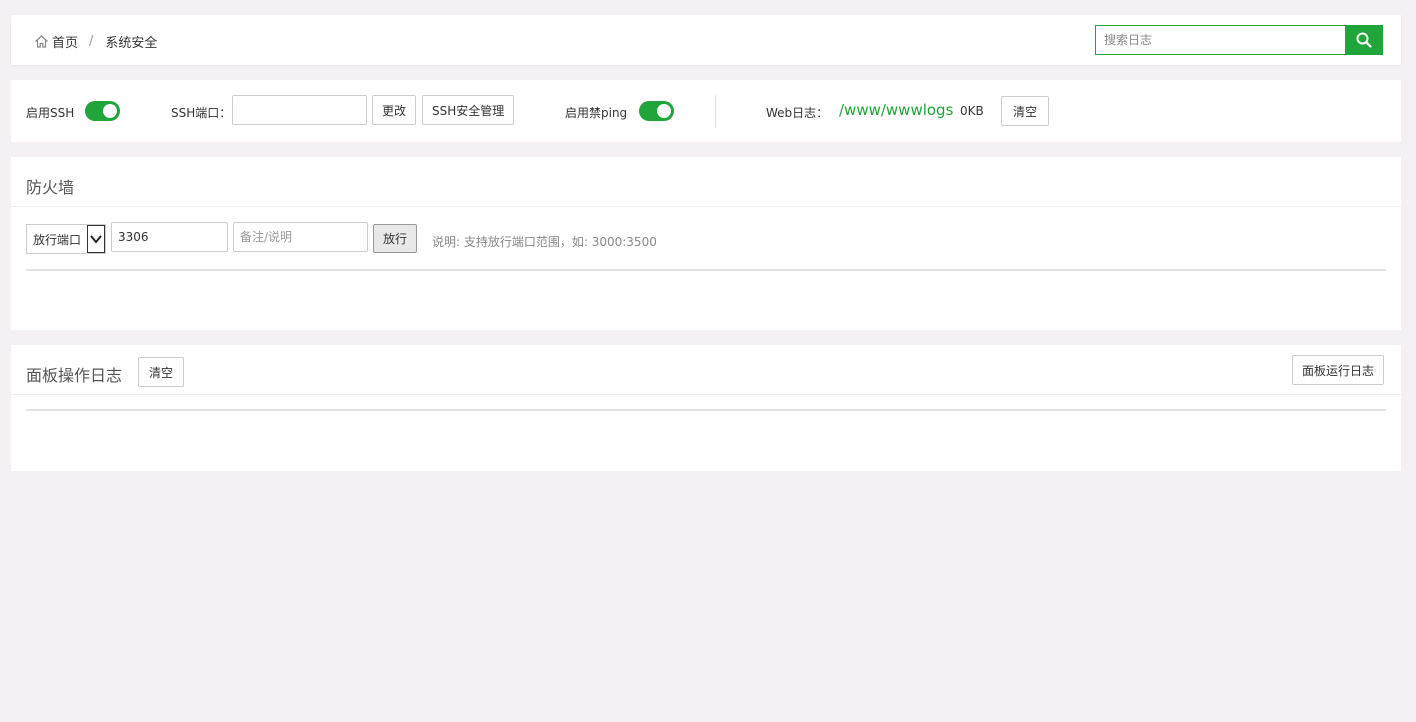 This screenshot has height=722, width=1416. I want to click on firewall-allow-button: 放行, so click(395, 238).